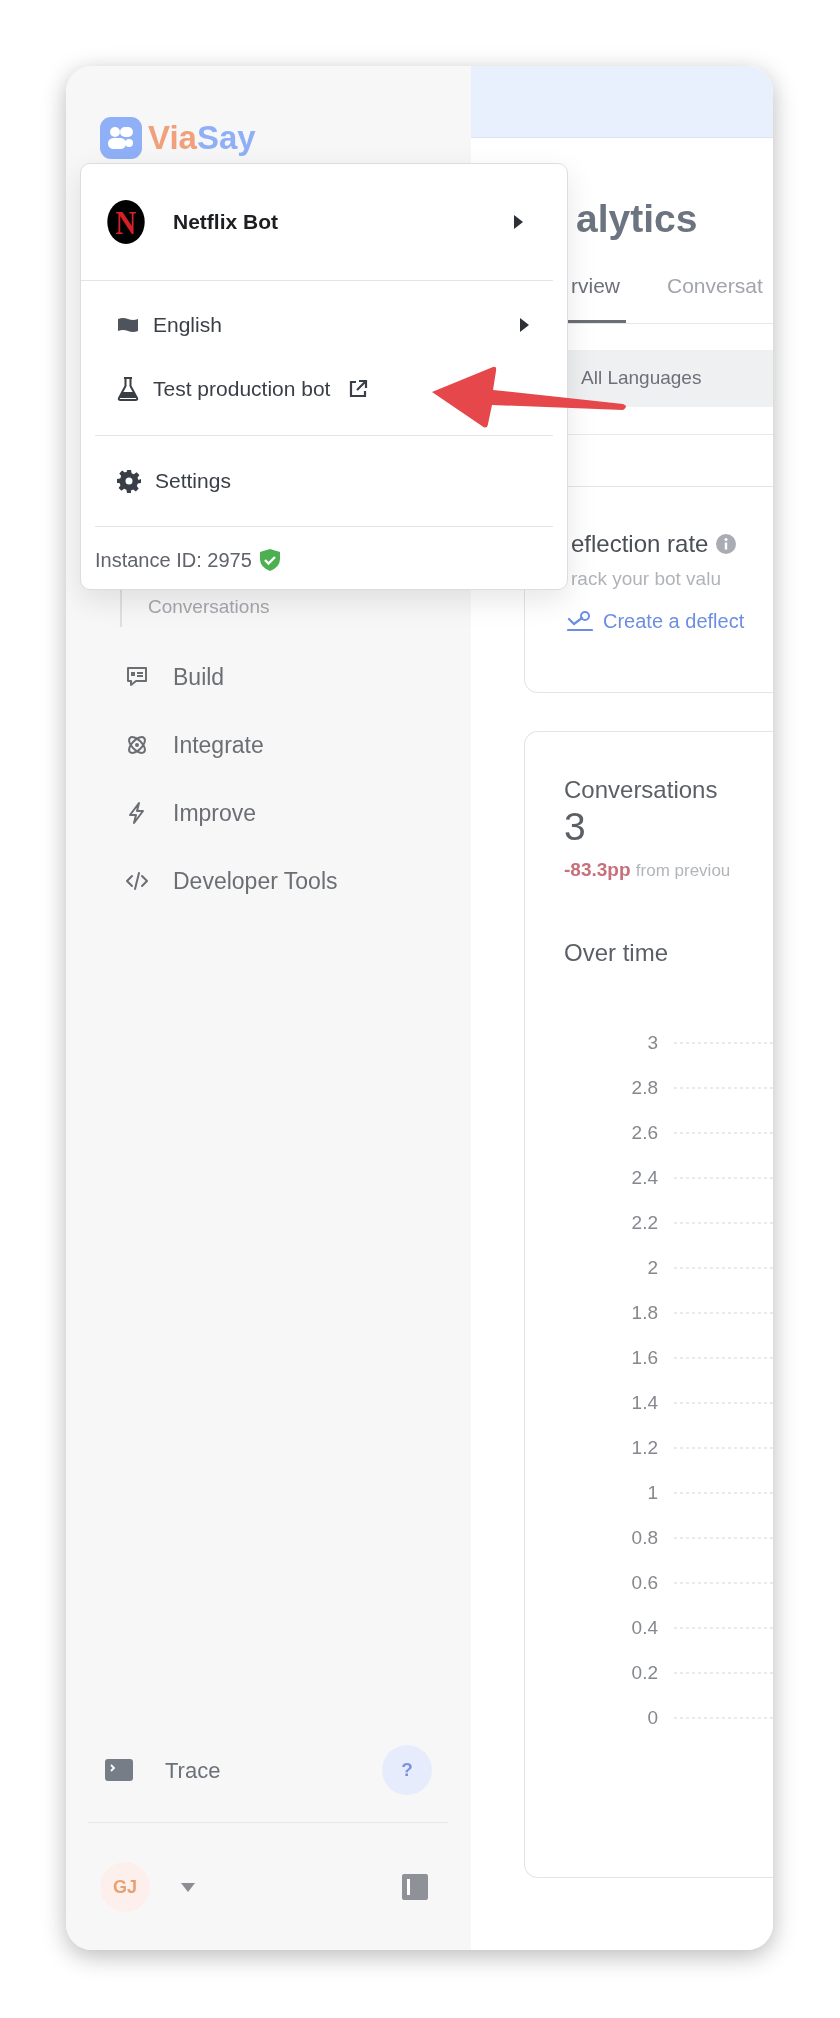  I want to click on axis-tick-label: 2.6, so click(644, 1132).